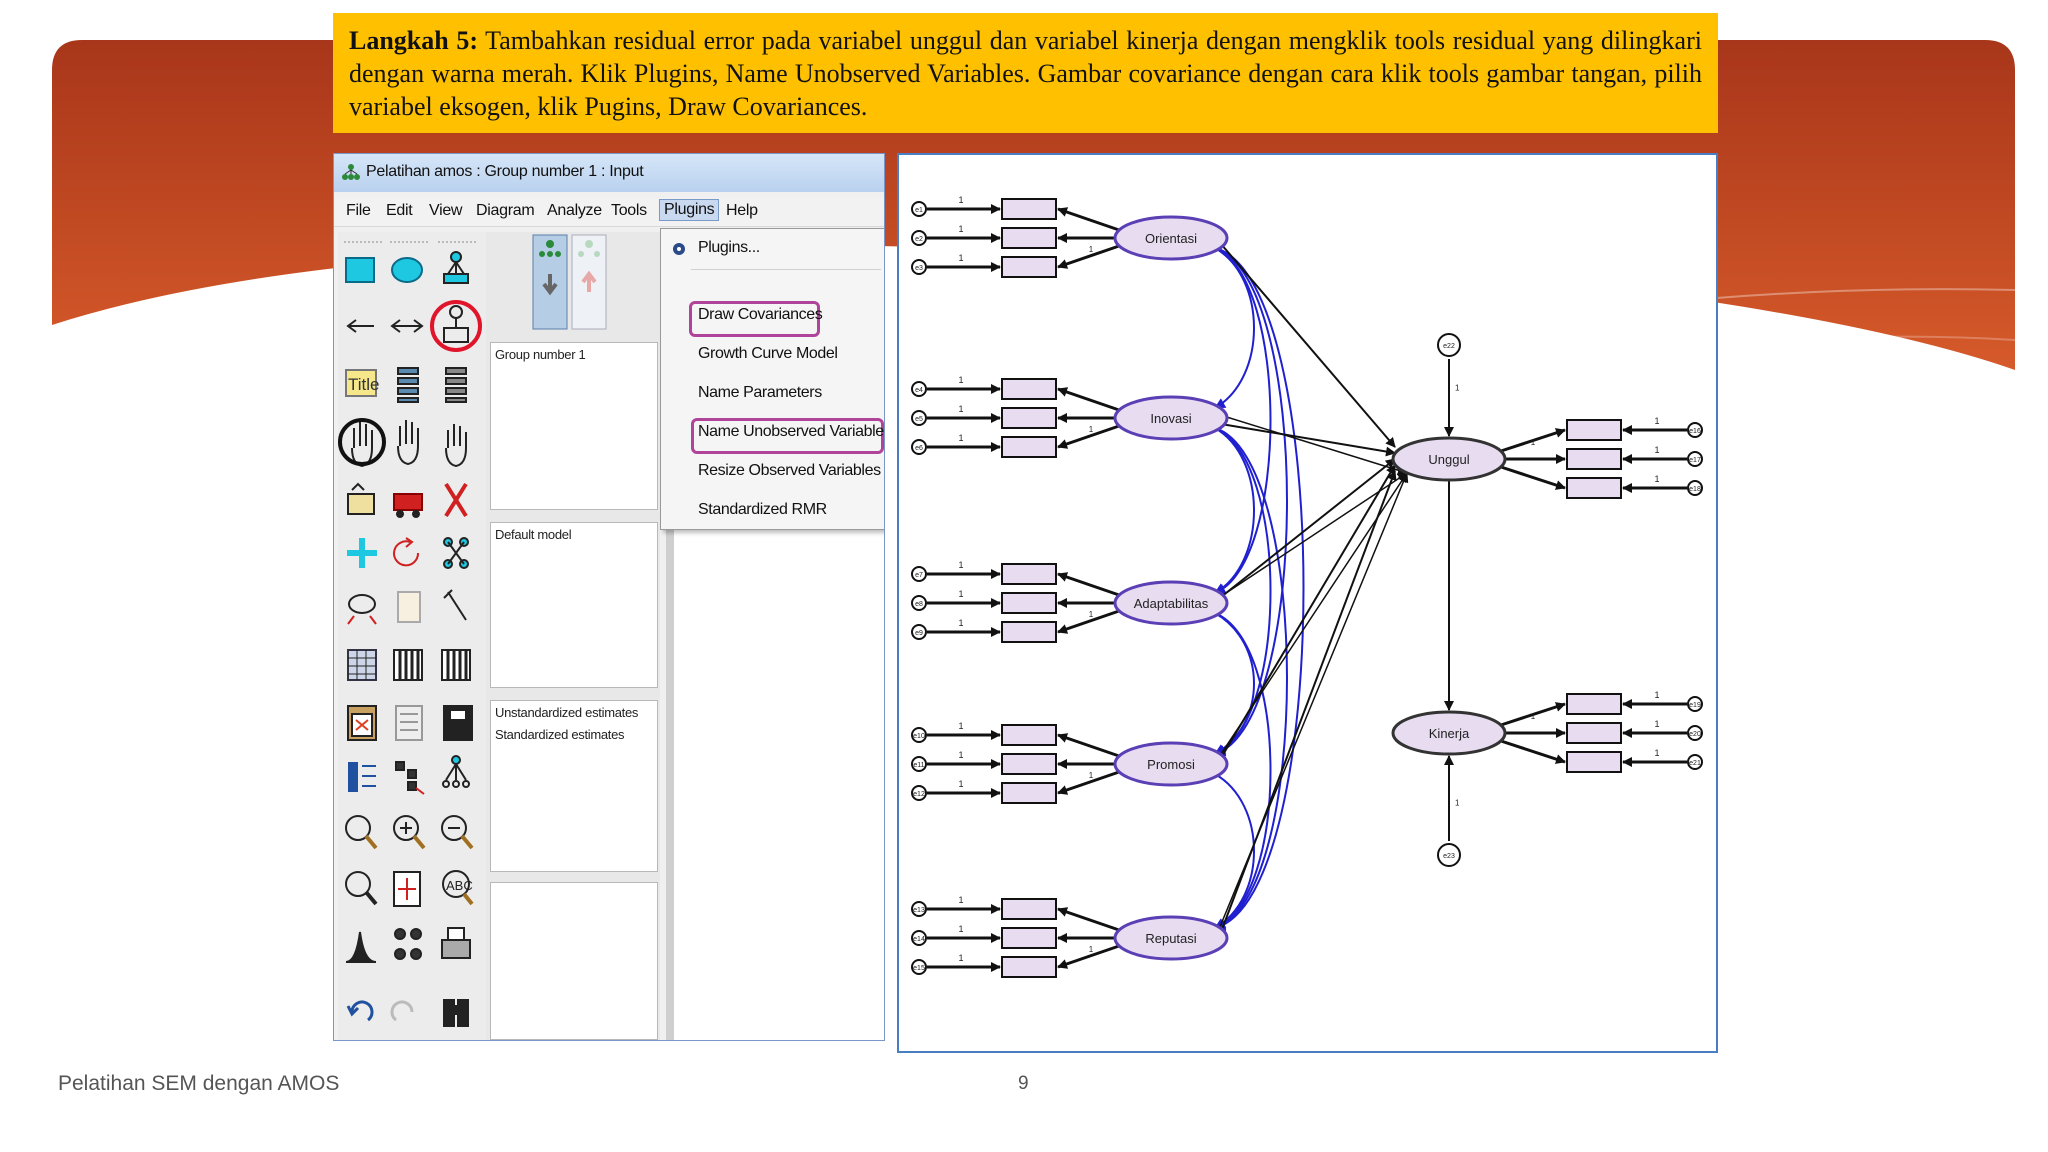  What do you see at coordinates (446, 211) in the screenshot?
I see `menu-view: View` at bounding box center [446, 211].